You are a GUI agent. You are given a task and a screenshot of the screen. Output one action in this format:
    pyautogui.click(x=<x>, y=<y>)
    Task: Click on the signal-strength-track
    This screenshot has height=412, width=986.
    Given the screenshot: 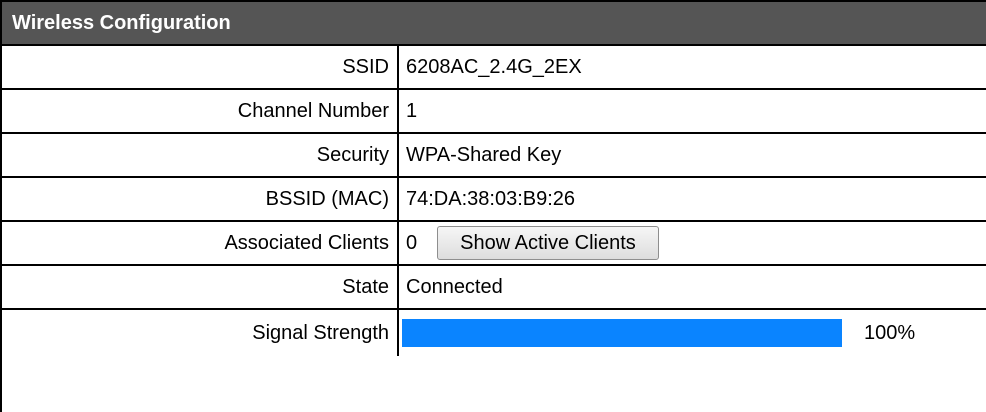 What is the action you would take?
    pyautogui.click(x=622, y=333)
    